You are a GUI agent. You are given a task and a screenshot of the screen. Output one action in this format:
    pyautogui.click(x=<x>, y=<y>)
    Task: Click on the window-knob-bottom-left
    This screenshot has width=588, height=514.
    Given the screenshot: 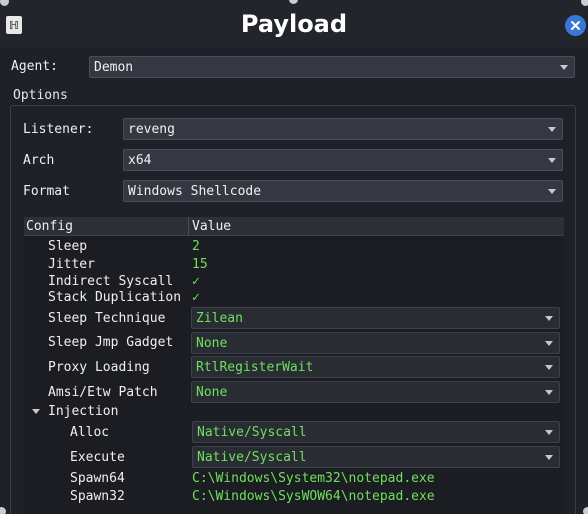 What is the action you would take?
    pyautogui.click(x=3, y=510)
    